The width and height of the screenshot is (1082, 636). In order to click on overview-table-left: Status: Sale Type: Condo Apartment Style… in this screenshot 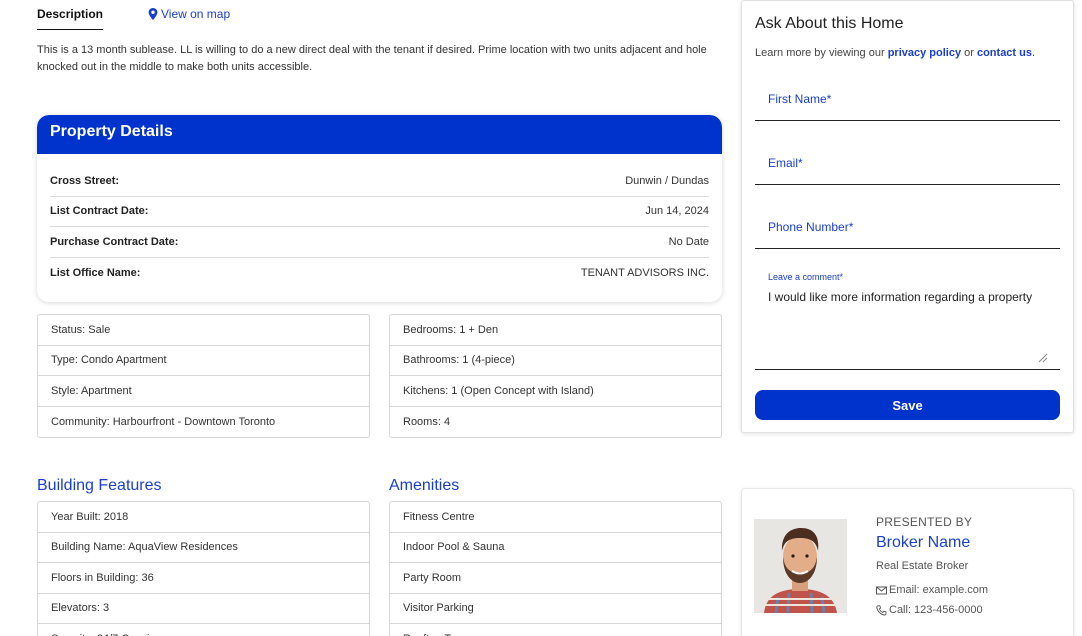, I will do `click(203, 376)`.